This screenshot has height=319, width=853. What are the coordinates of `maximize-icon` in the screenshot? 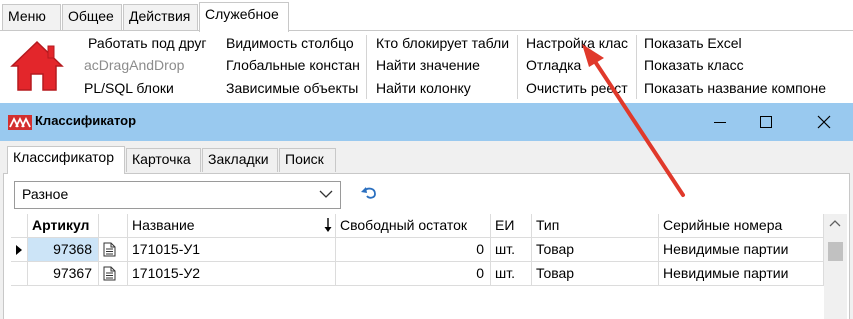 It's located at (766, 122).